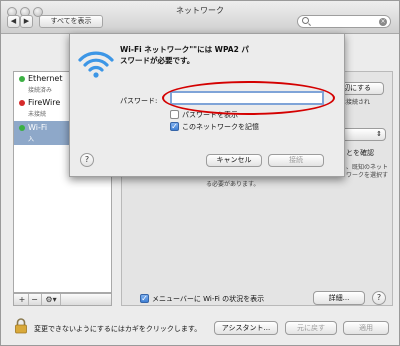 The image size is (400, 346). What do you see at coordinates (296, 160) in the screenshot?
I see `join-button: 接続` at bounding box center [296, 160].